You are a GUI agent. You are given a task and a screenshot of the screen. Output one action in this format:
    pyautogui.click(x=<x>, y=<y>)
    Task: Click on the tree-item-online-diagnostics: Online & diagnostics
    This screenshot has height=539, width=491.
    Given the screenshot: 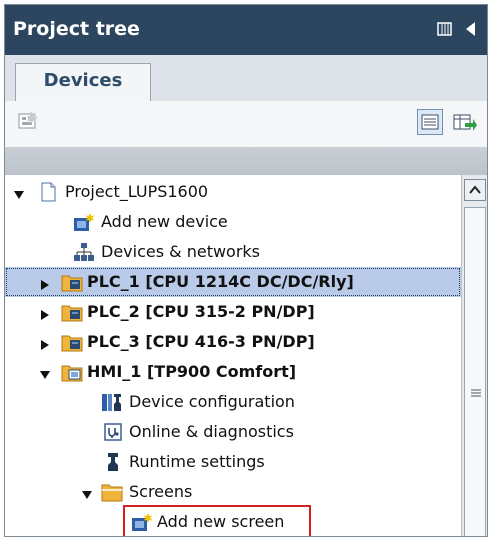 What is the action you would take?
    pyautogui.click(x=233, y=432)
    